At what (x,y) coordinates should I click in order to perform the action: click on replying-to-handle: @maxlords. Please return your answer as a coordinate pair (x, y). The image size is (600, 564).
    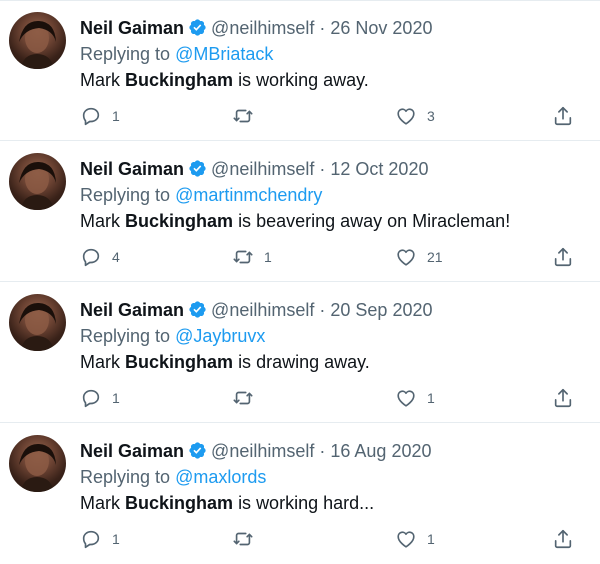
    Looking at the image, I should click on (220, 477).